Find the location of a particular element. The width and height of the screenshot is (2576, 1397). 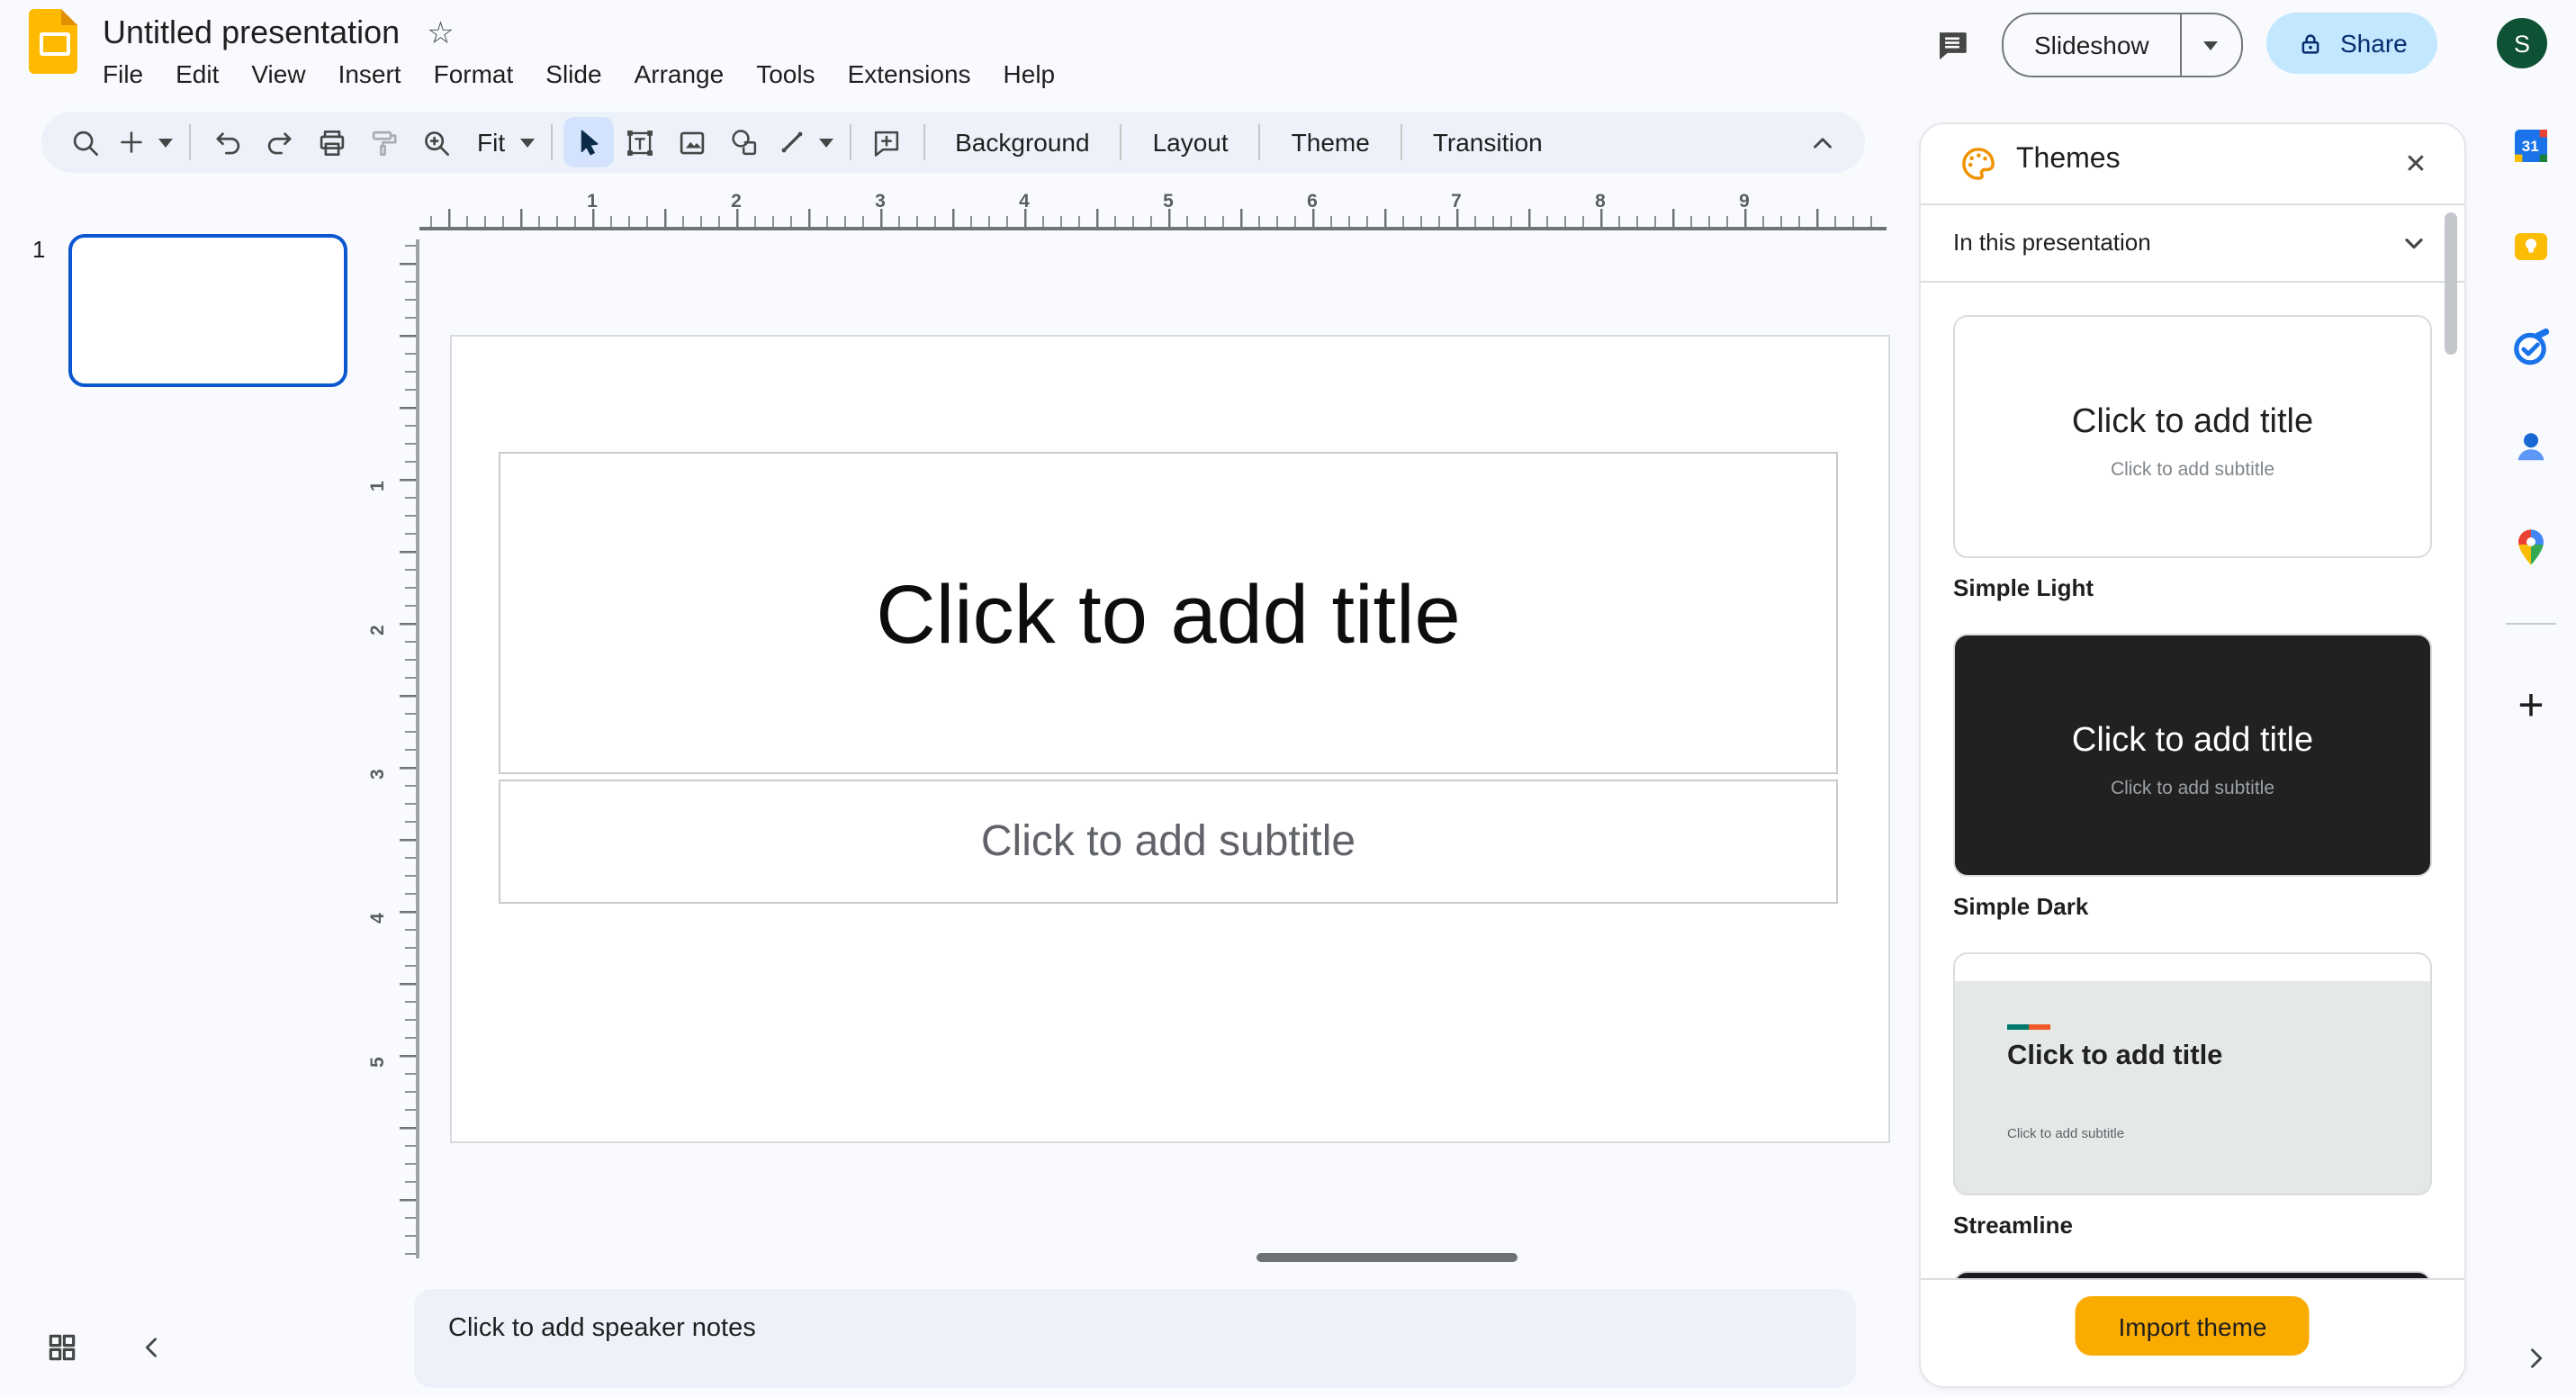

collapse-toolbar-icon is located at coordinates (1822, 142).